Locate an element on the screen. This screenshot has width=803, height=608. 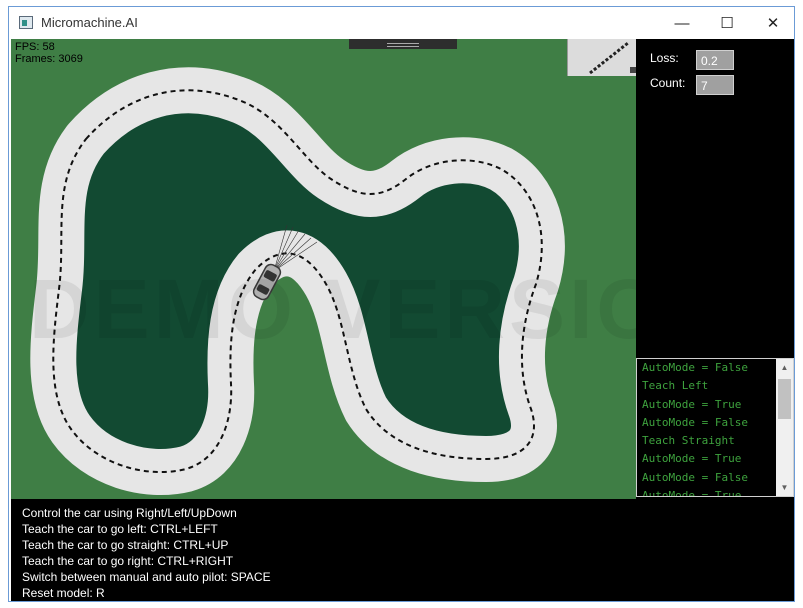
scroll-thumb is located at coordinates (784, 399).